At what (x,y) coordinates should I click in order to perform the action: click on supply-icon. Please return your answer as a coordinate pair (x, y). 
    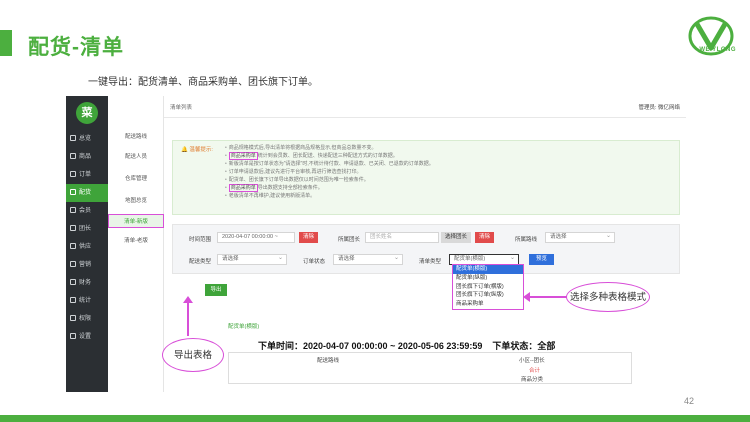
    Looking at the image, I should click on (73, 246).